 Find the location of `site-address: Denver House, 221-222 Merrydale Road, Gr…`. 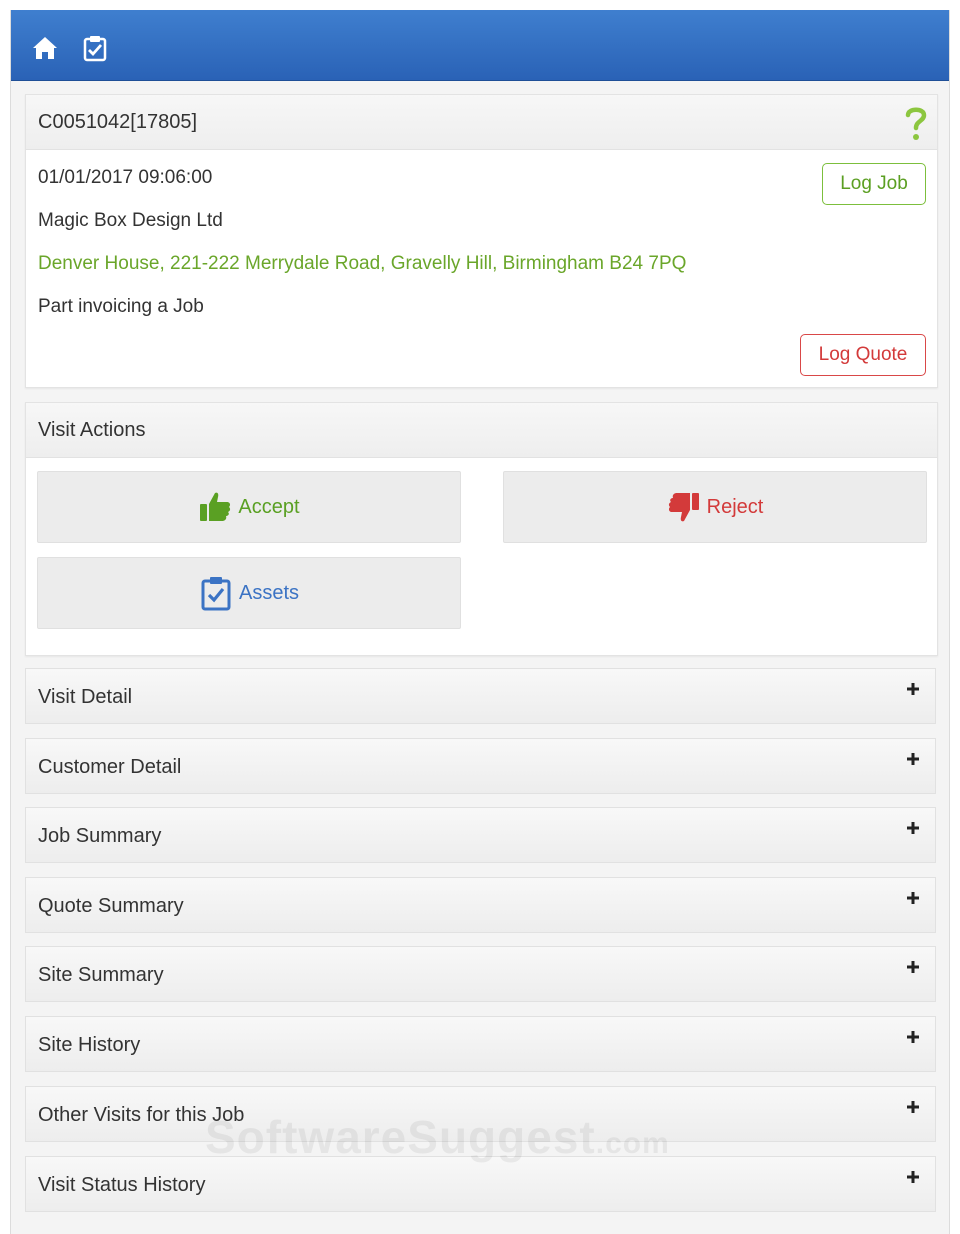

site-address: Denver House, 221-222 Merrydale Road, Gr… is located at coordinates (362, 264).